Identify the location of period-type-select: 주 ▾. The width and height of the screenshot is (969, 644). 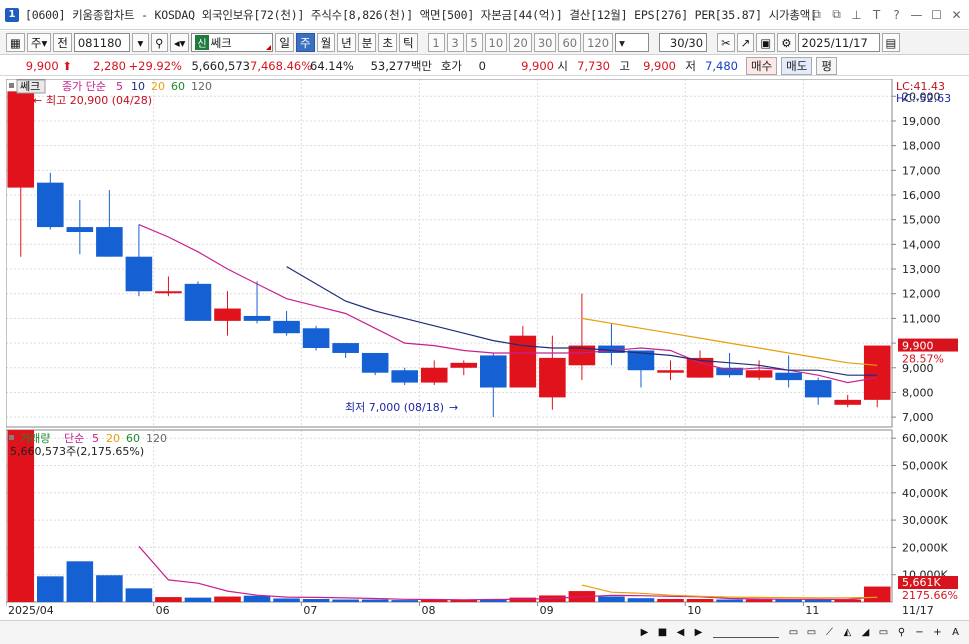
(39, 42).